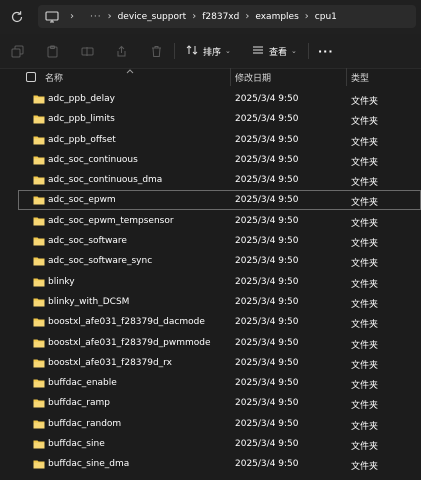  Describe the element at coordinates (210, 221) in the screenshot. I see `file-row: adc_soc_epwm_tempsensor 2025/3/4 9:50 文件夹` at that location.